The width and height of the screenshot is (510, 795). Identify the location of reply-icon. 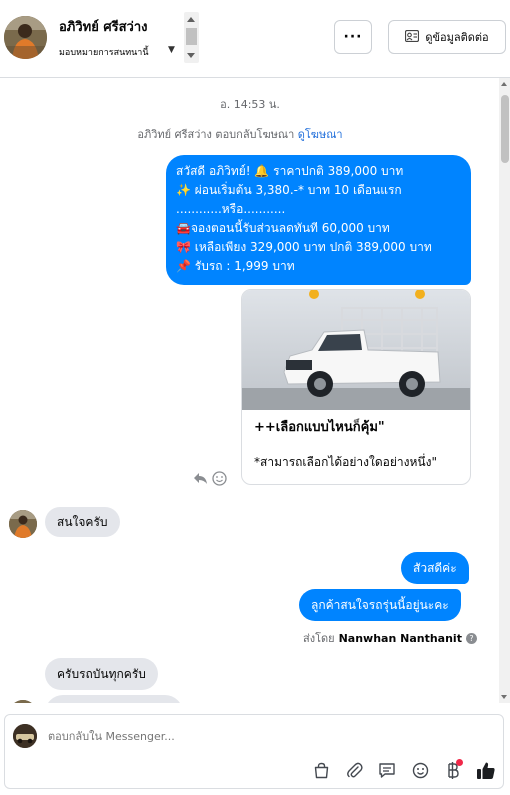
(200, 480).